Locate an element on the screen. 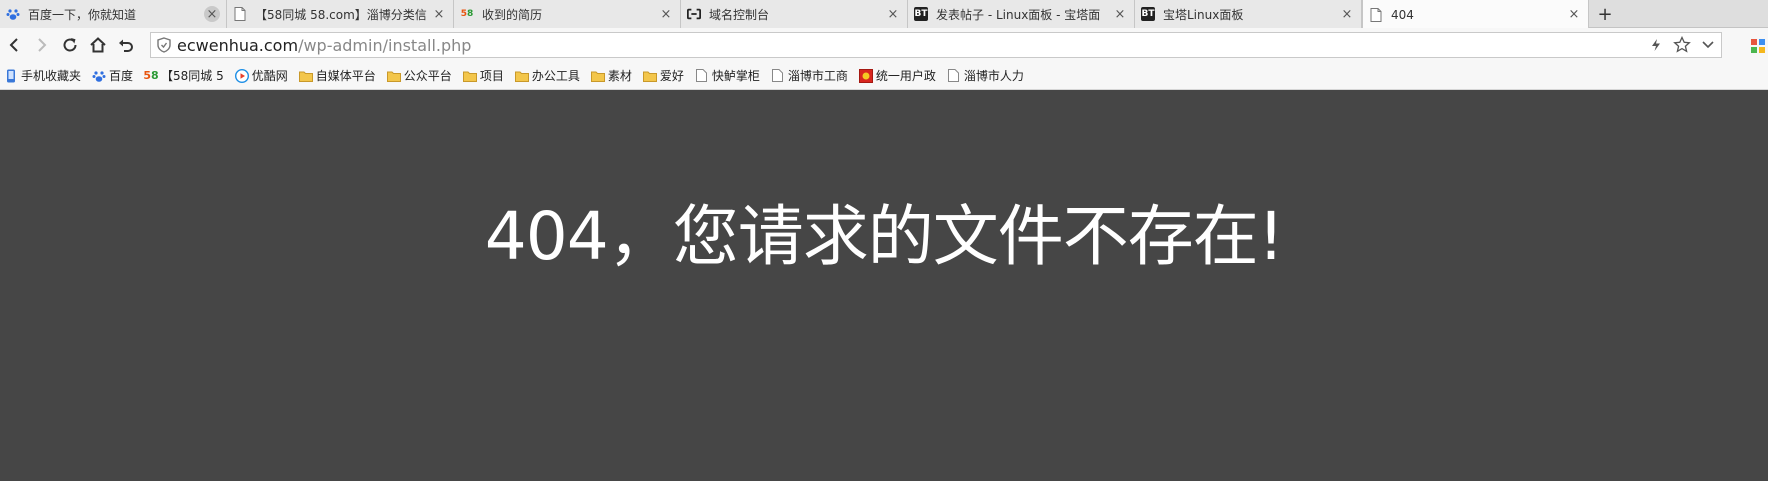 The height and width of the screenshot is (481, 1768). tab-title: 收到的简历 is located at coordinates (512, 14).